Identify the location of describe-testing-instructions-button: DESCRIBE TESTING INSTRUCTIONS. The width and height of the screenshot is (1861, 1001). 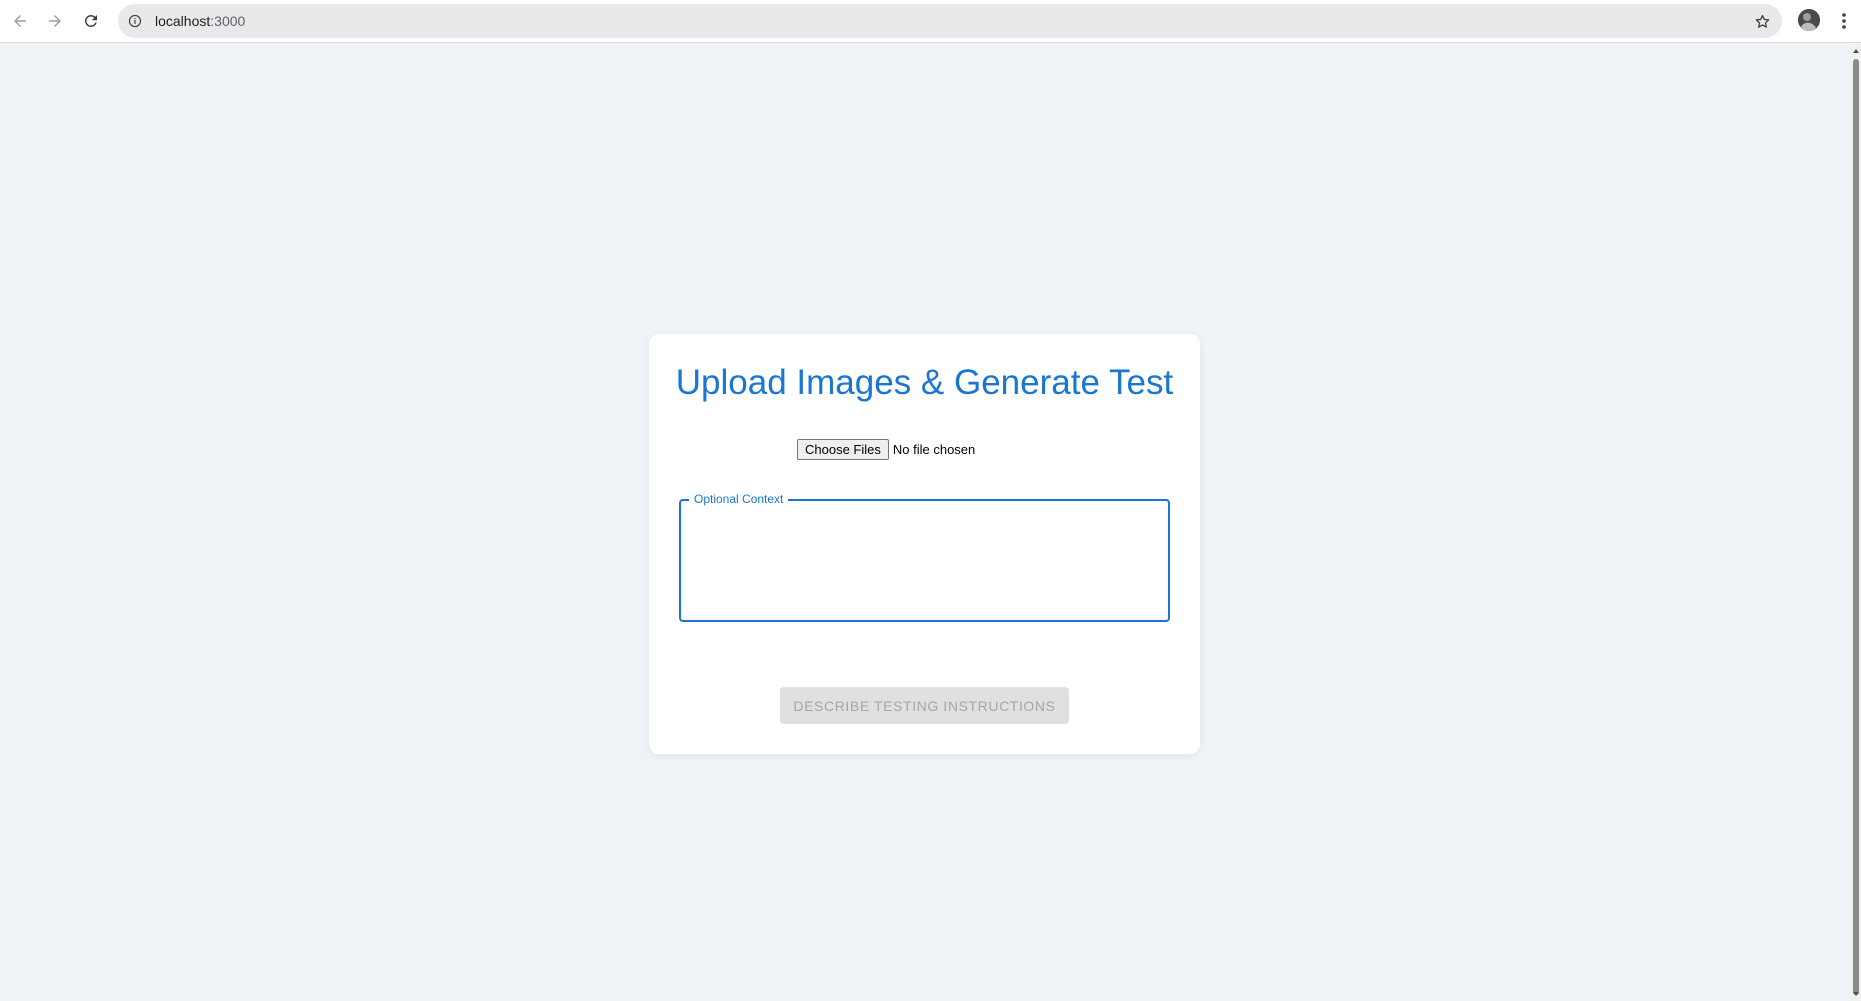
(924, 705).